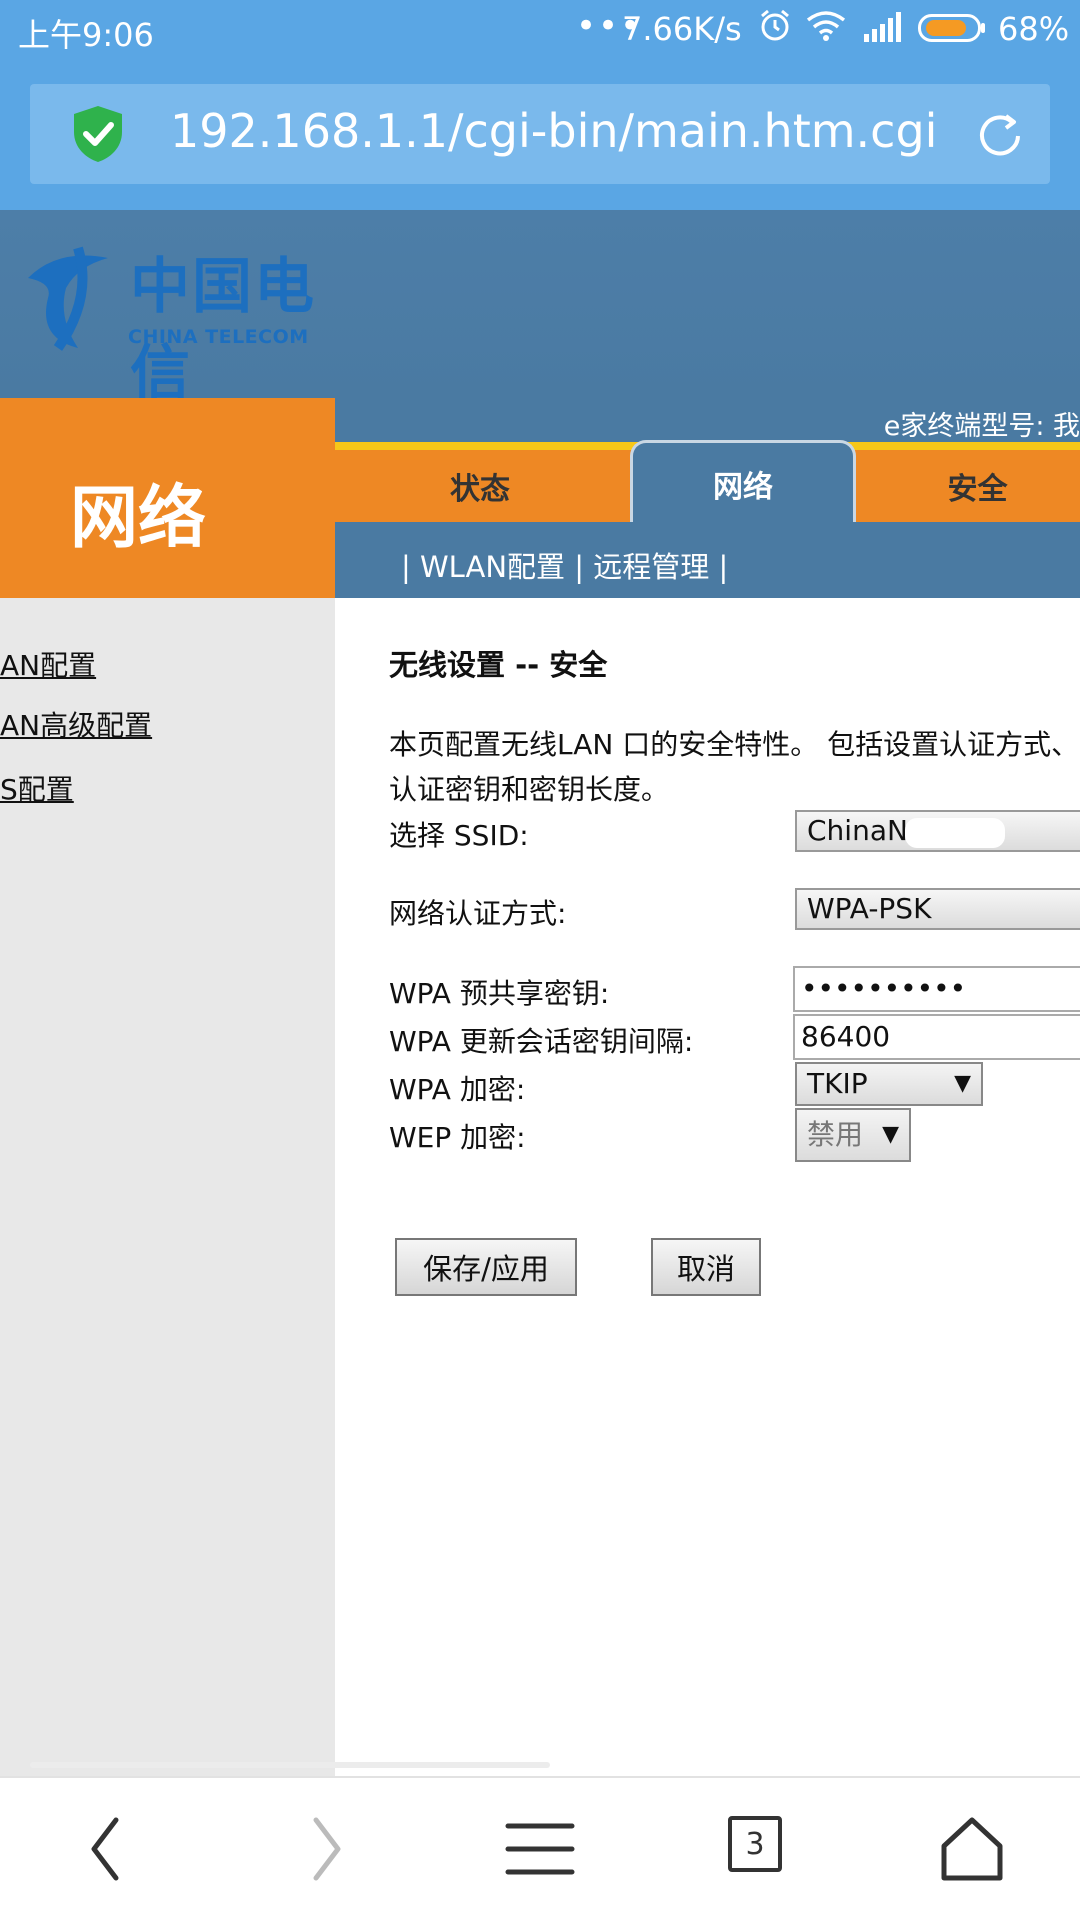  I want to click on tabs-count: 3, so click(755, 1844).